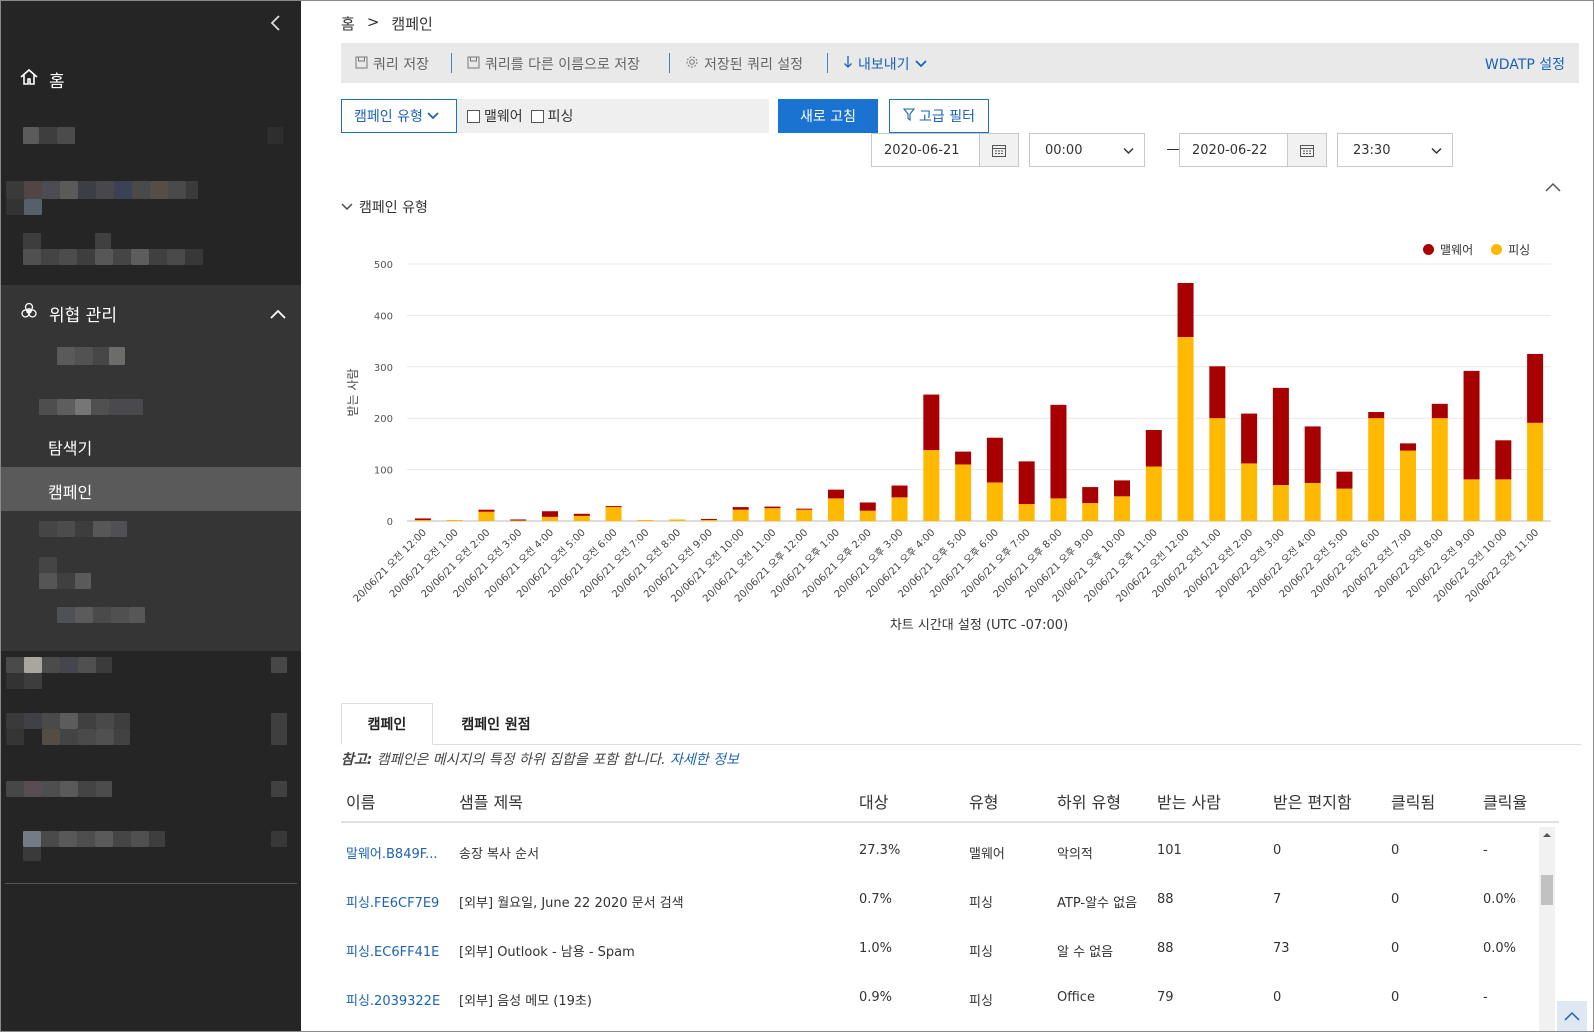 The image size is (1594, 1032). What do you see at coordinates (495, 116) in the screenshot?
I see `malware-checkbox: 맬웨어` at bounding box center [495, 116].